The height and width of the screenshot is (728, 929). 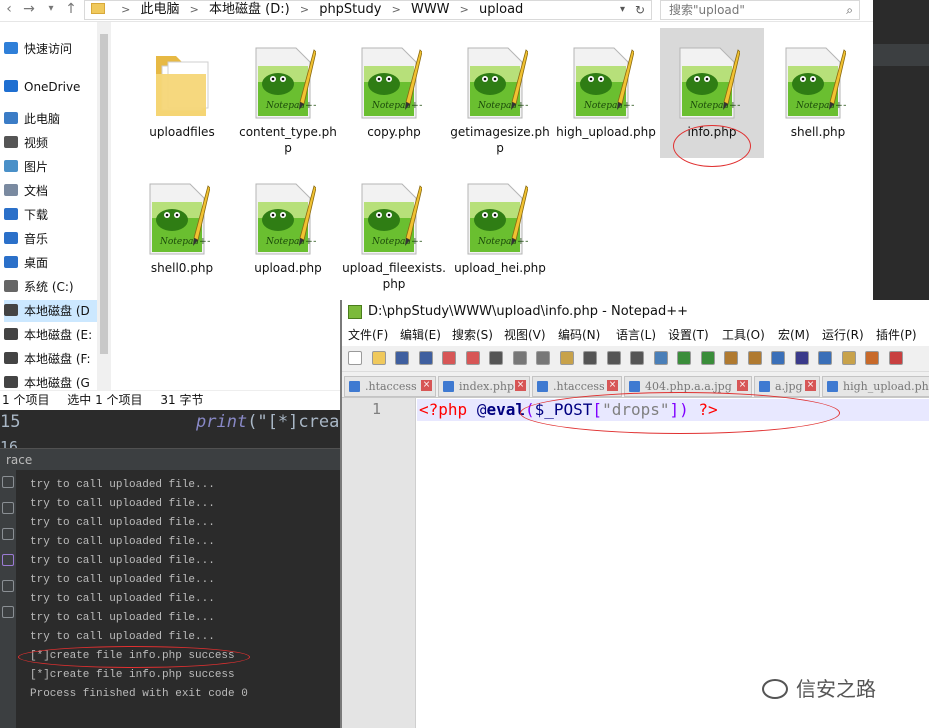 I want to click on npp-menu-item: 设置(T), so click(x=688, y=335).